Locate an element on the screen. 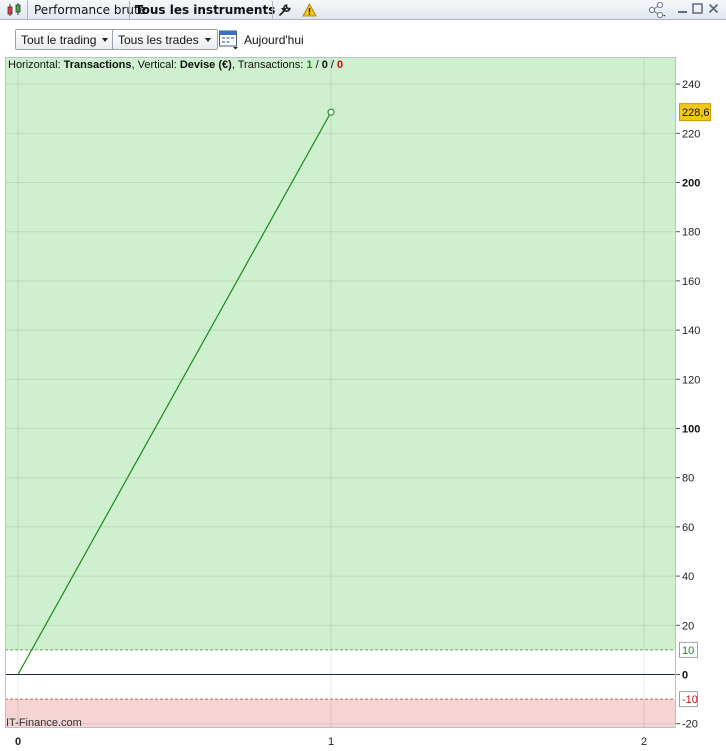 The height and width of the screenshot is (751, 726). close-icon is located at coordinates (713, 11).